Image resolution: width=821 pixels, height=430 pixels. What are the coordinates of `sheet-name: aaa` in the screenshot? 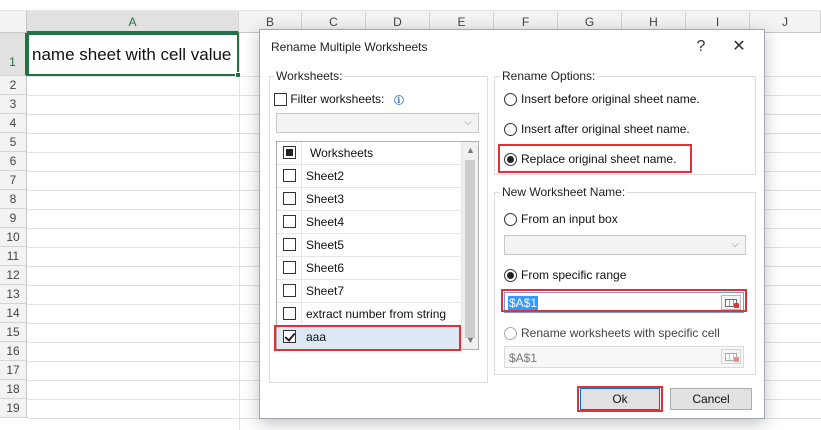 It's located at (316, 337).